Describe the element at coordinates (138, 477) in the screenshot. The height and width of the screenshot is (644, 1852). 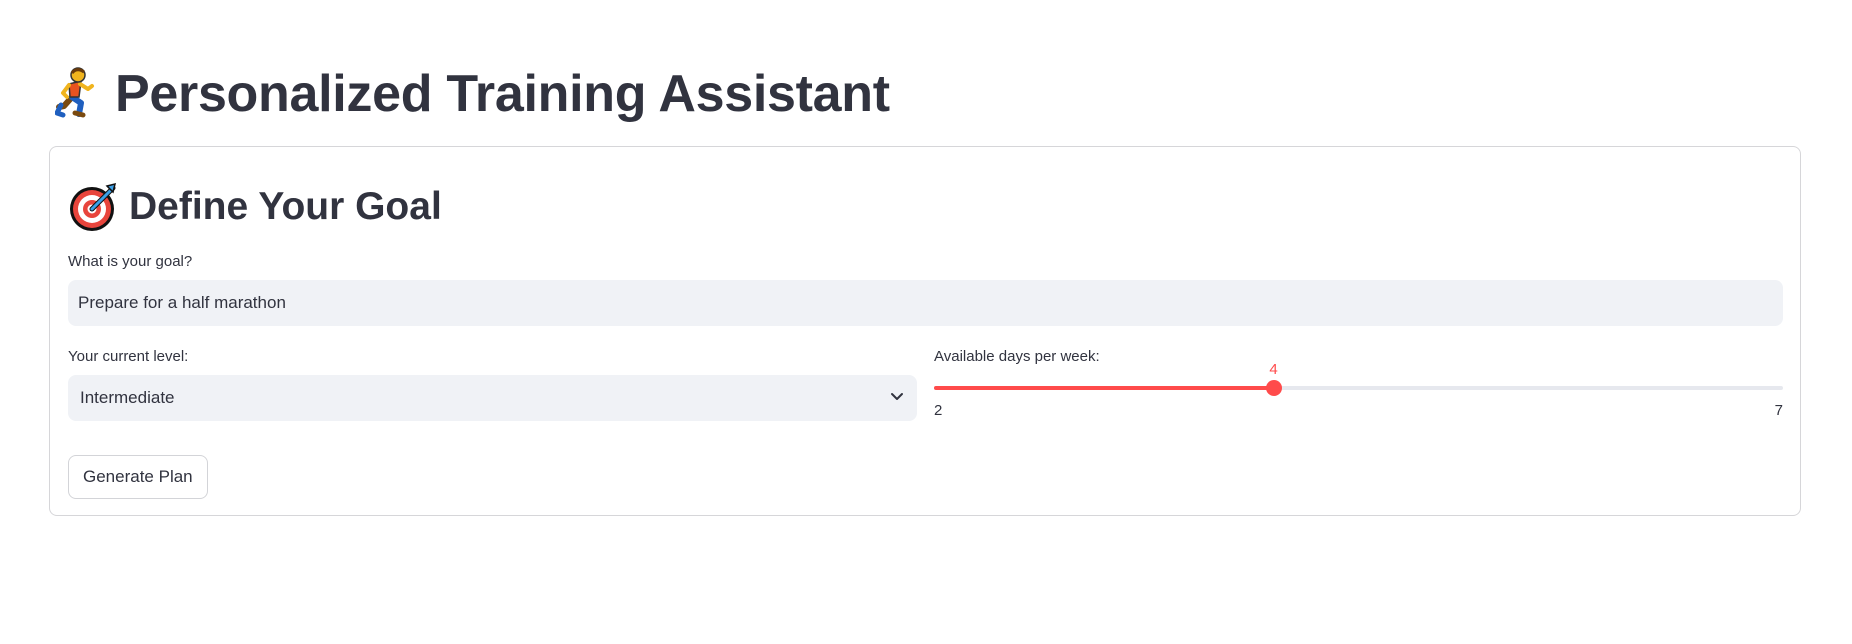
I see `generate-plan-button: Generate Plan` at that location.